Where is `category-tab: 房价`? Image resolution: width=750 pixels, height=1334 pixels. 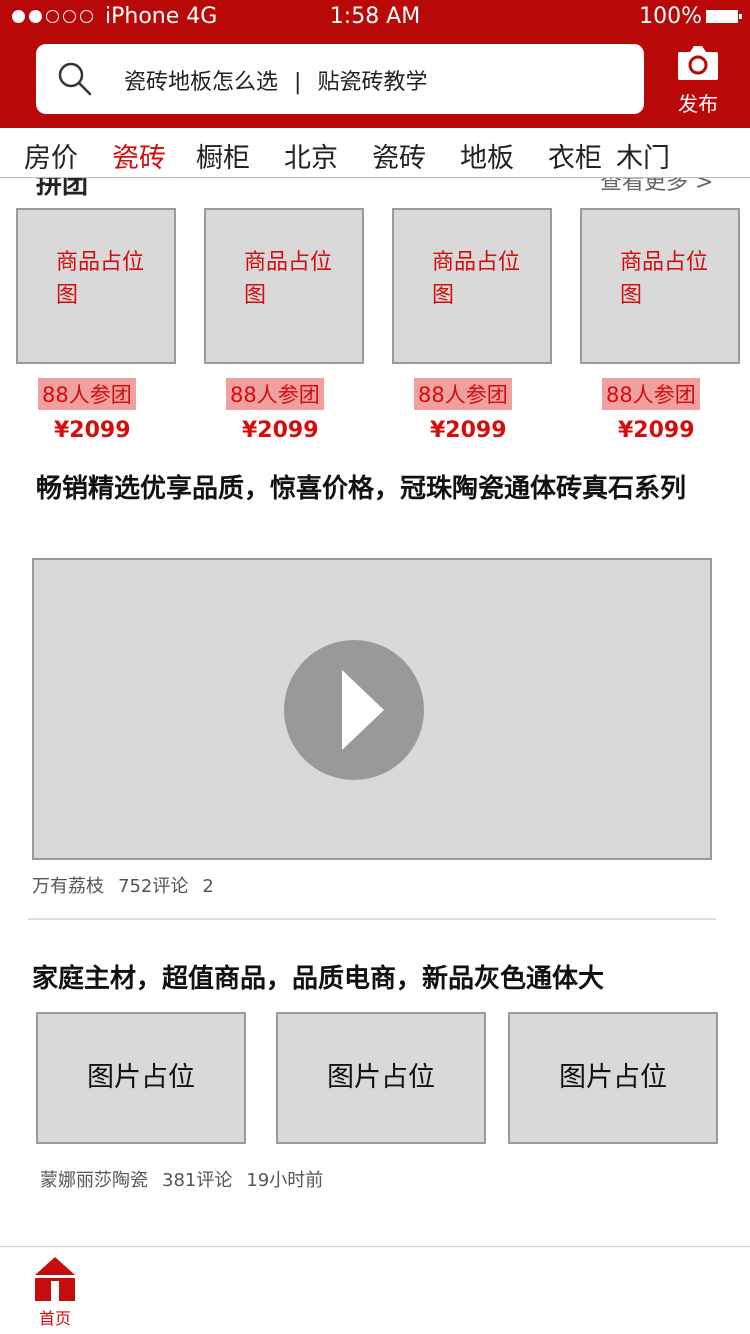 category-tab: 房价 is located at coordinates (51, 155).